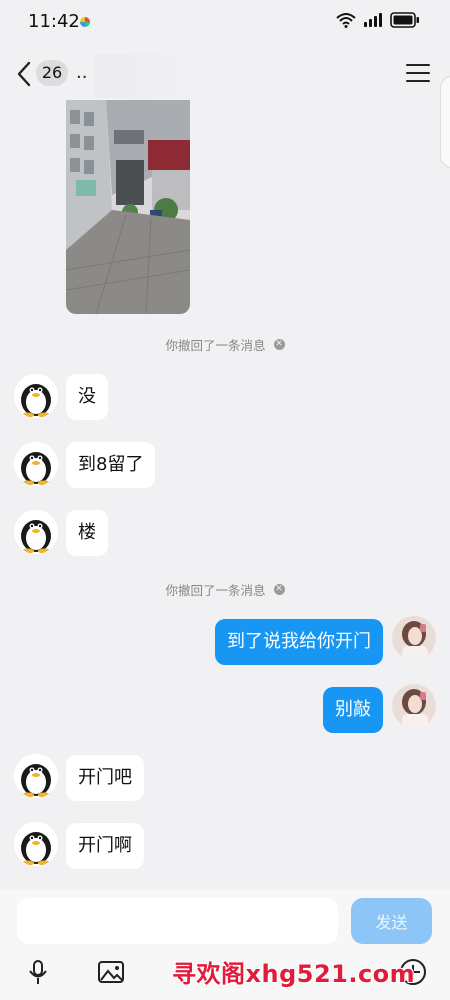  I want to click on message-bubble-incoming: 开门啊, so click(105, 846).